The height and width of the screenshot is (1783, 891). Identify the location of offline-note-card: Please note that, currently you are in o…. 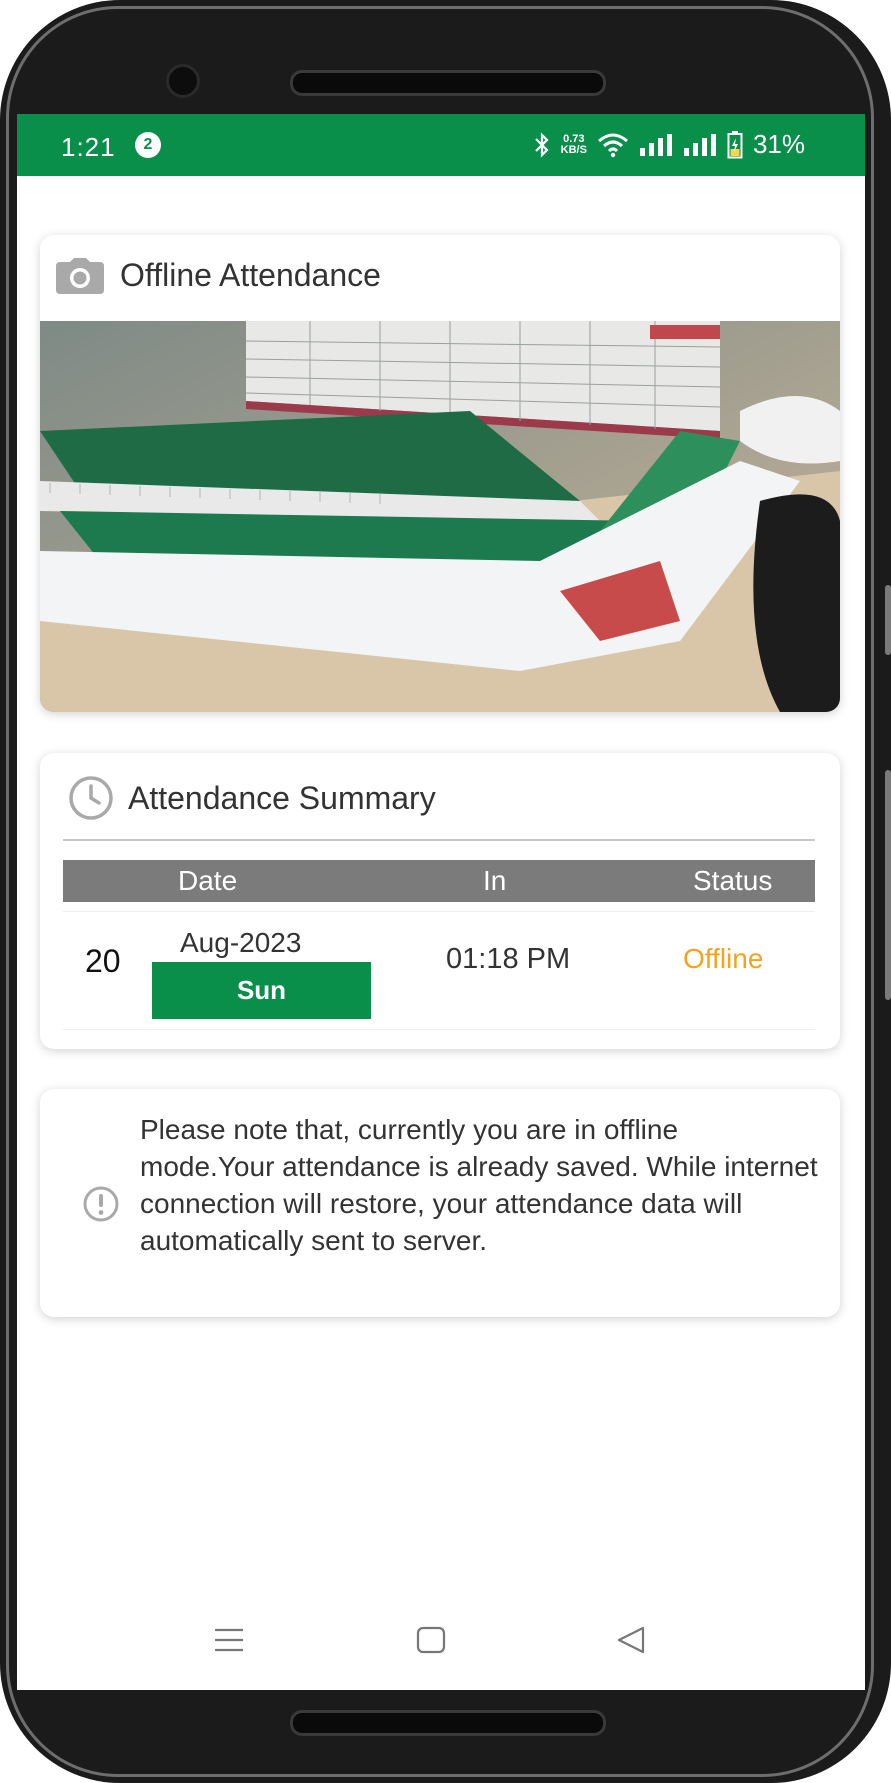
(440, 1203).